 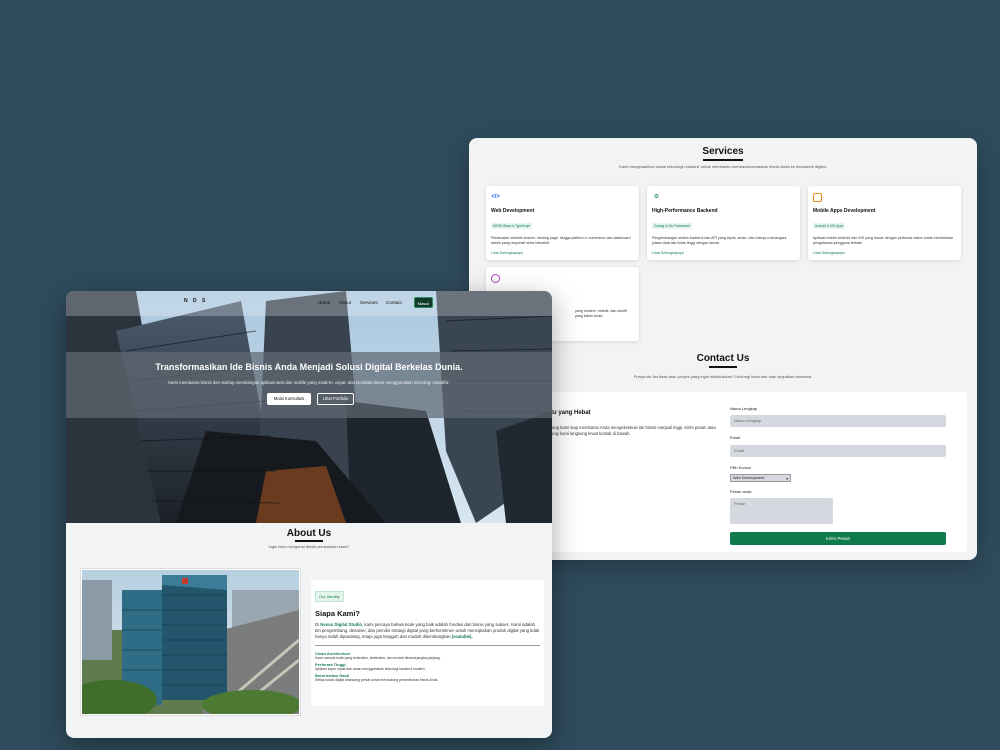 I want to click on nav-link-contact: Contact, so click(x=394, y=302).